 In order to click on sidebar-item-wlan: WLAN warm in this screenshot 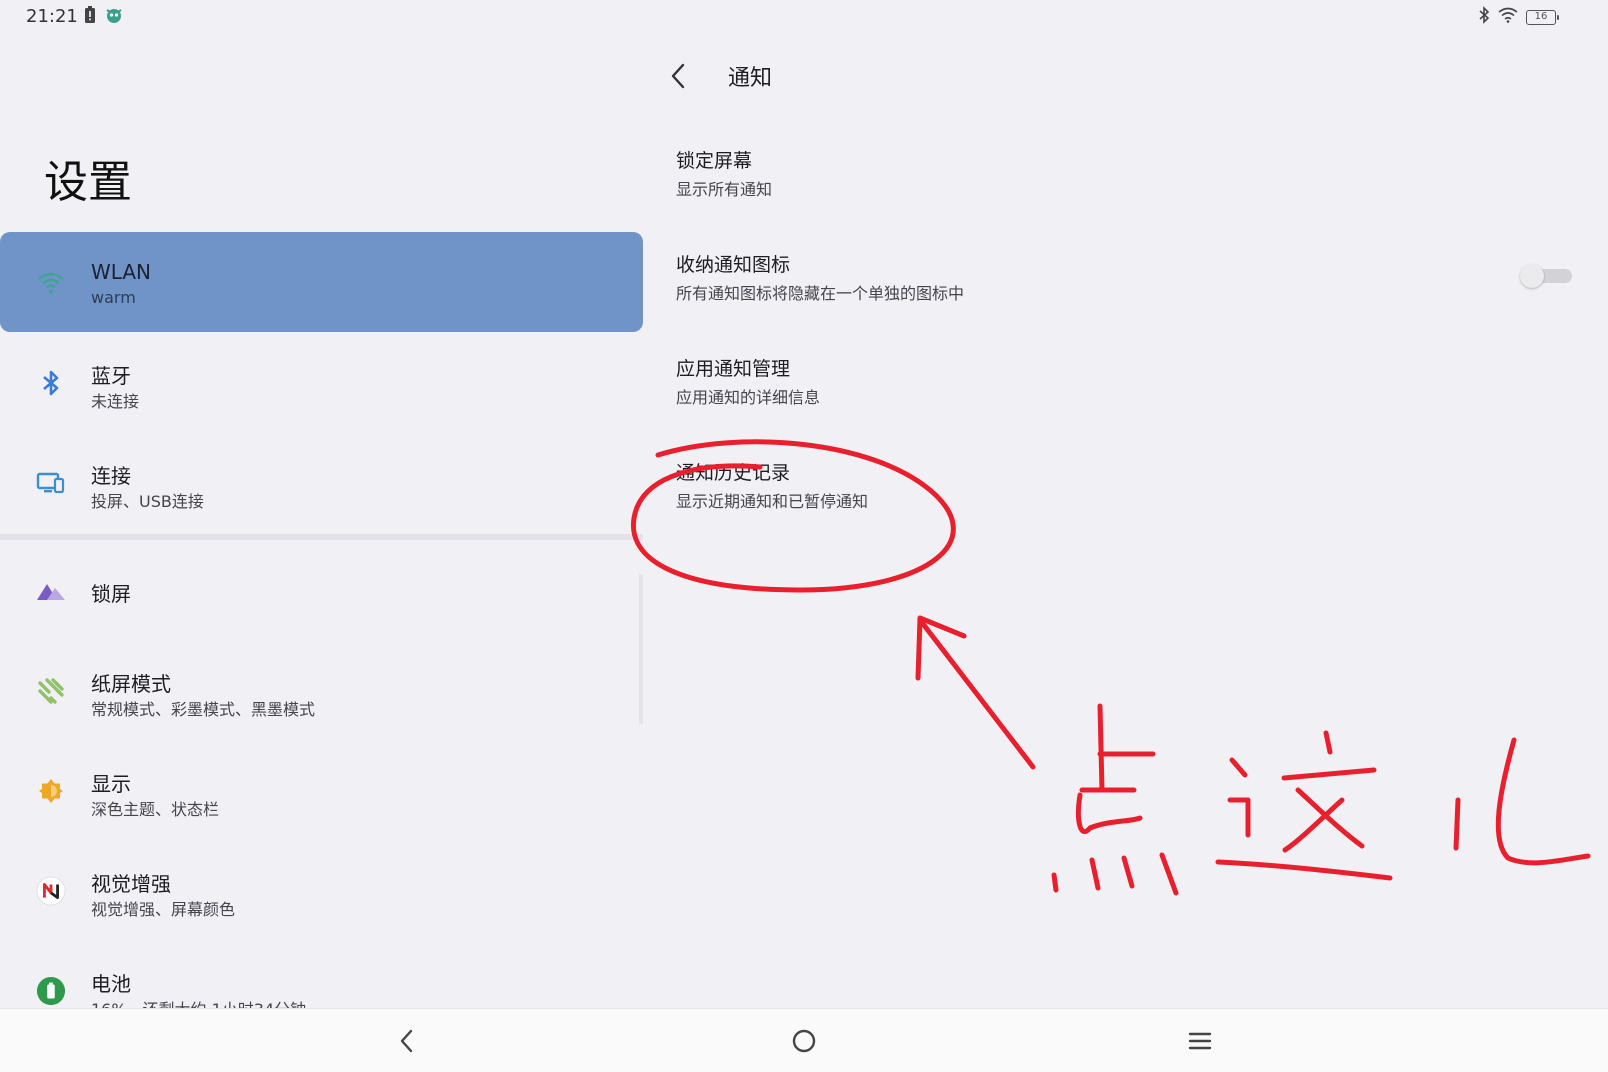, I will do `click(321, 282)`.